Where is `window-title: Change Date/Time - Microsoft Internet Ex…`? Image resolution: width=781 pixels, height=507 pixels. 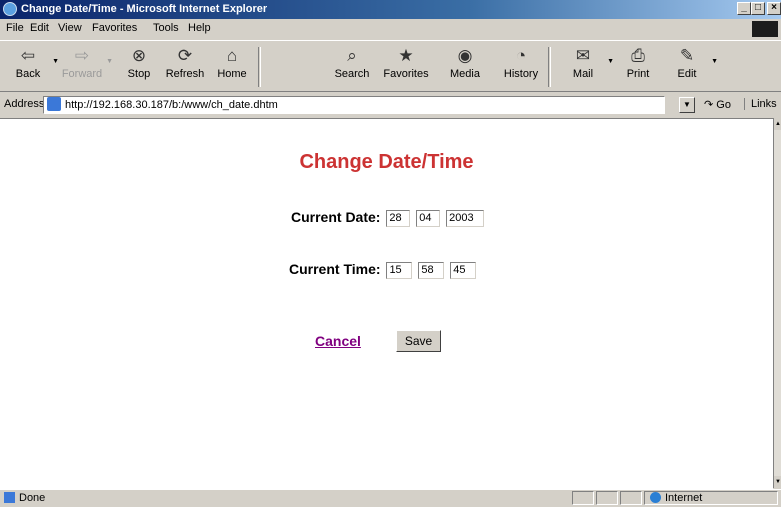 window-title: Change Date/Time - Microsoft Internet Ex… is located at coordinates (144, 9).